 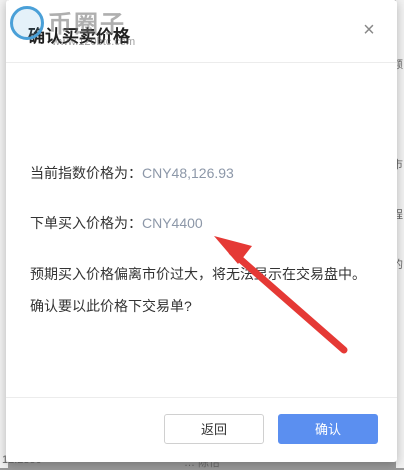 What do you see at coordinates (86, 223) in the screenshot?
I see `order-price-label: 下单买入价格为：` at bounding box center [86, 223].